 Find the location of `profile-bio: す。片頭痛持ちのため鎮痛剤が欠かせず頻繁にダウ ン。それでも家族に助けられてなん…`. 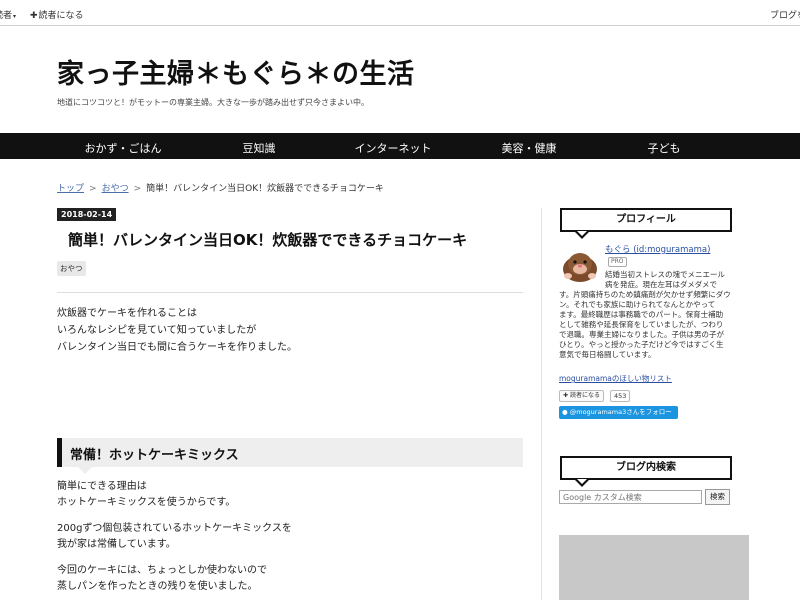

profile-bio: す。片頭痛持ちのため鎮痛剤が欠かせず頻繁にダウ ン。それでも家族に助けられてなん… is located at coordinates (647, 325).